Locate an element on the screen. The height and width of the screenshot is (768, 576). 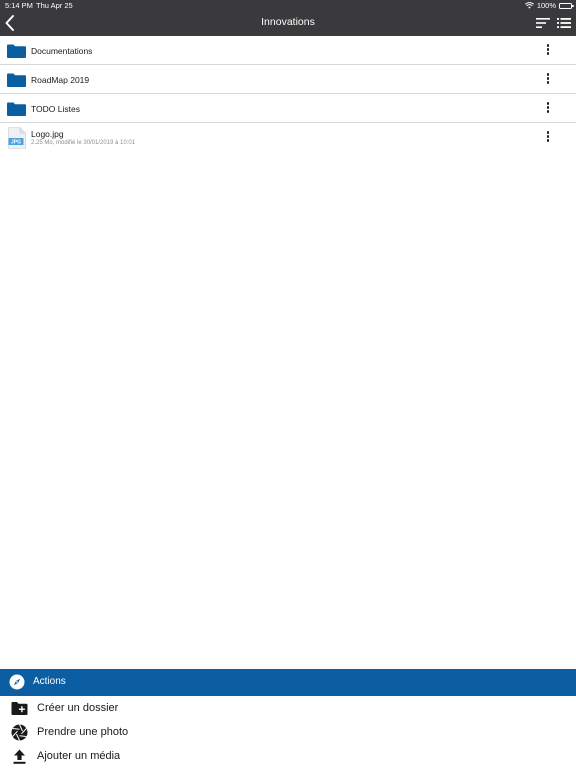
page-title: Innovations is located at coordinates (288, 22).